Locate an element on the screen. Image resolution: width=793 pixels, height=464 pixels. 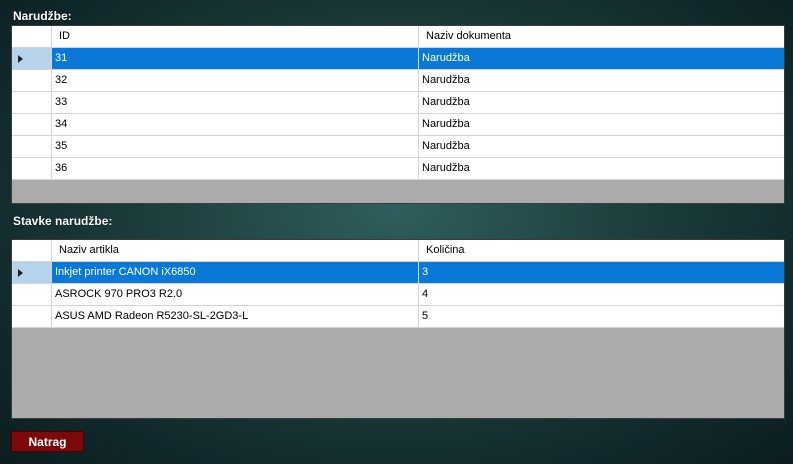
items-grid-header: Naziv artikla Količina is located at coordinates (398, 251).